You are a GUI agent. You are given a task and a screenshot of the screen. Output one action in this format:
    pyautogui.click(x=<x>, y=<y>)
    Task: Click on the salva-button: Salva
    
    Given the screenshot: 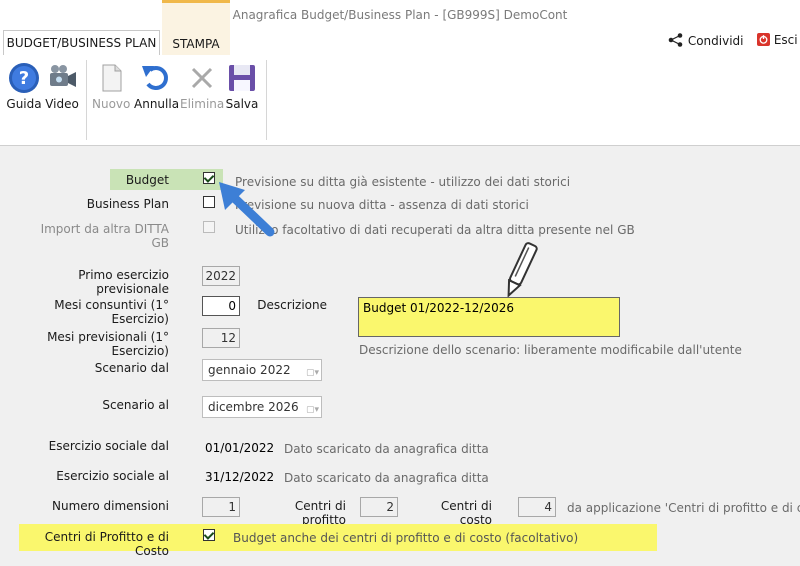 What is the action you would take?
    pyautogui.click(x=242, y=86)
    